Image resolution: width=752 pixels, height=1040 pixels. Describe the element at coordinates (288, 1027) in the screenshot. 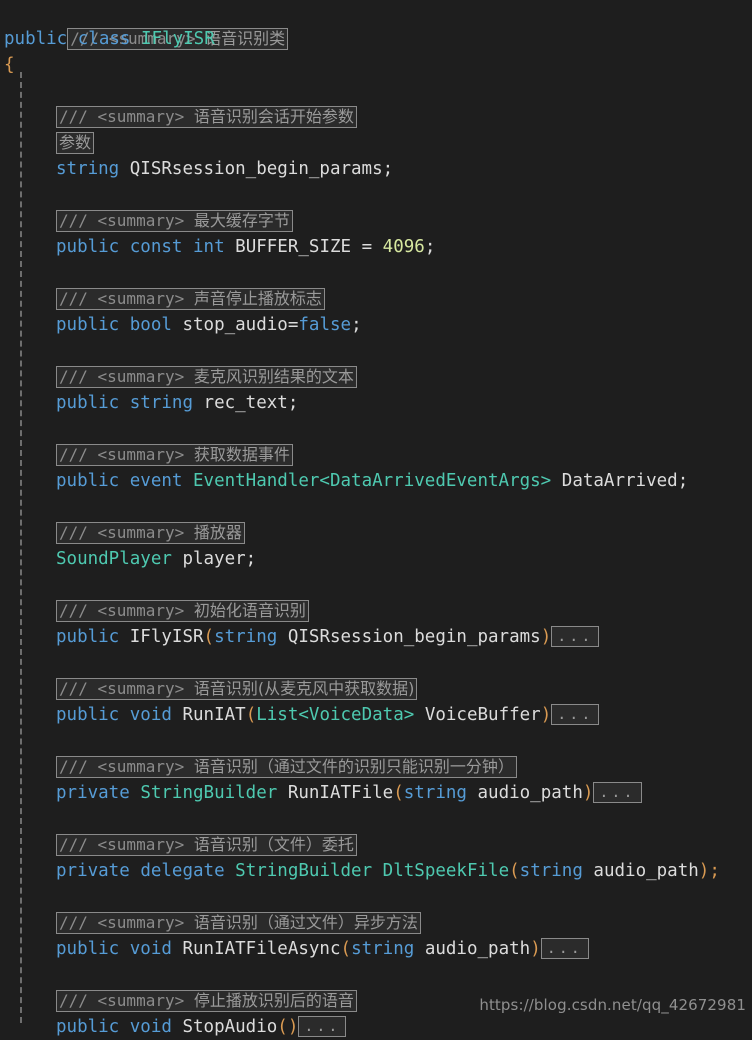

I see `code-token-bracket: ()` at that location.